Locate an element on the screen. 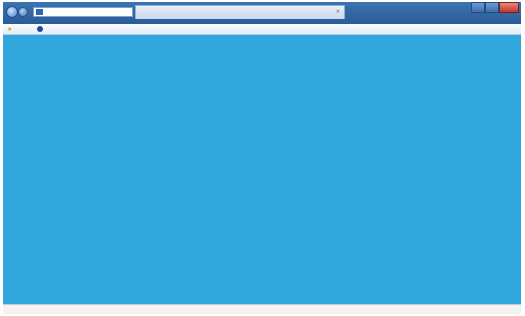 This screenshot has width=525, height=316. command-bar: ★ is located at coordinates (262, 29).